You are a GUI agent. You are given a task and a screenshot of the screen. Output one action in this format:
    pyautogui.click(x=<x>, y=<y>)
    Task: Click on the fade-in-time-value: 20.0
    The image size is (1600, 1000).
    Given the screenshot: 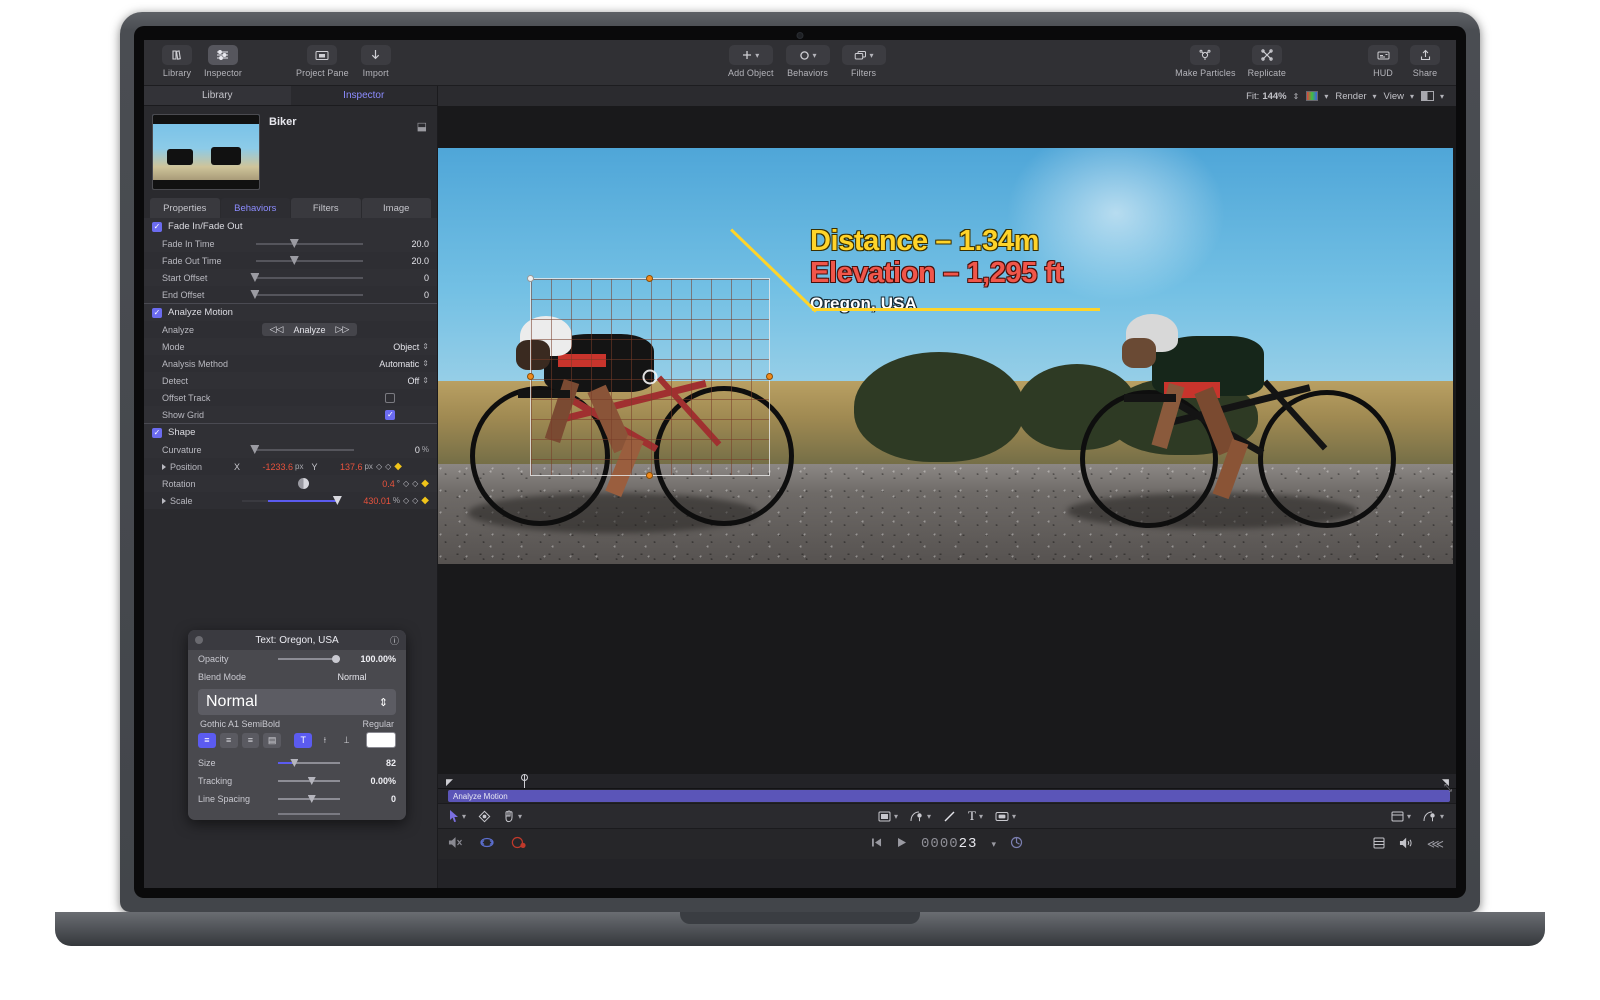 What is the action you would take?
    pyautogui.click(x=400, y=244)
    